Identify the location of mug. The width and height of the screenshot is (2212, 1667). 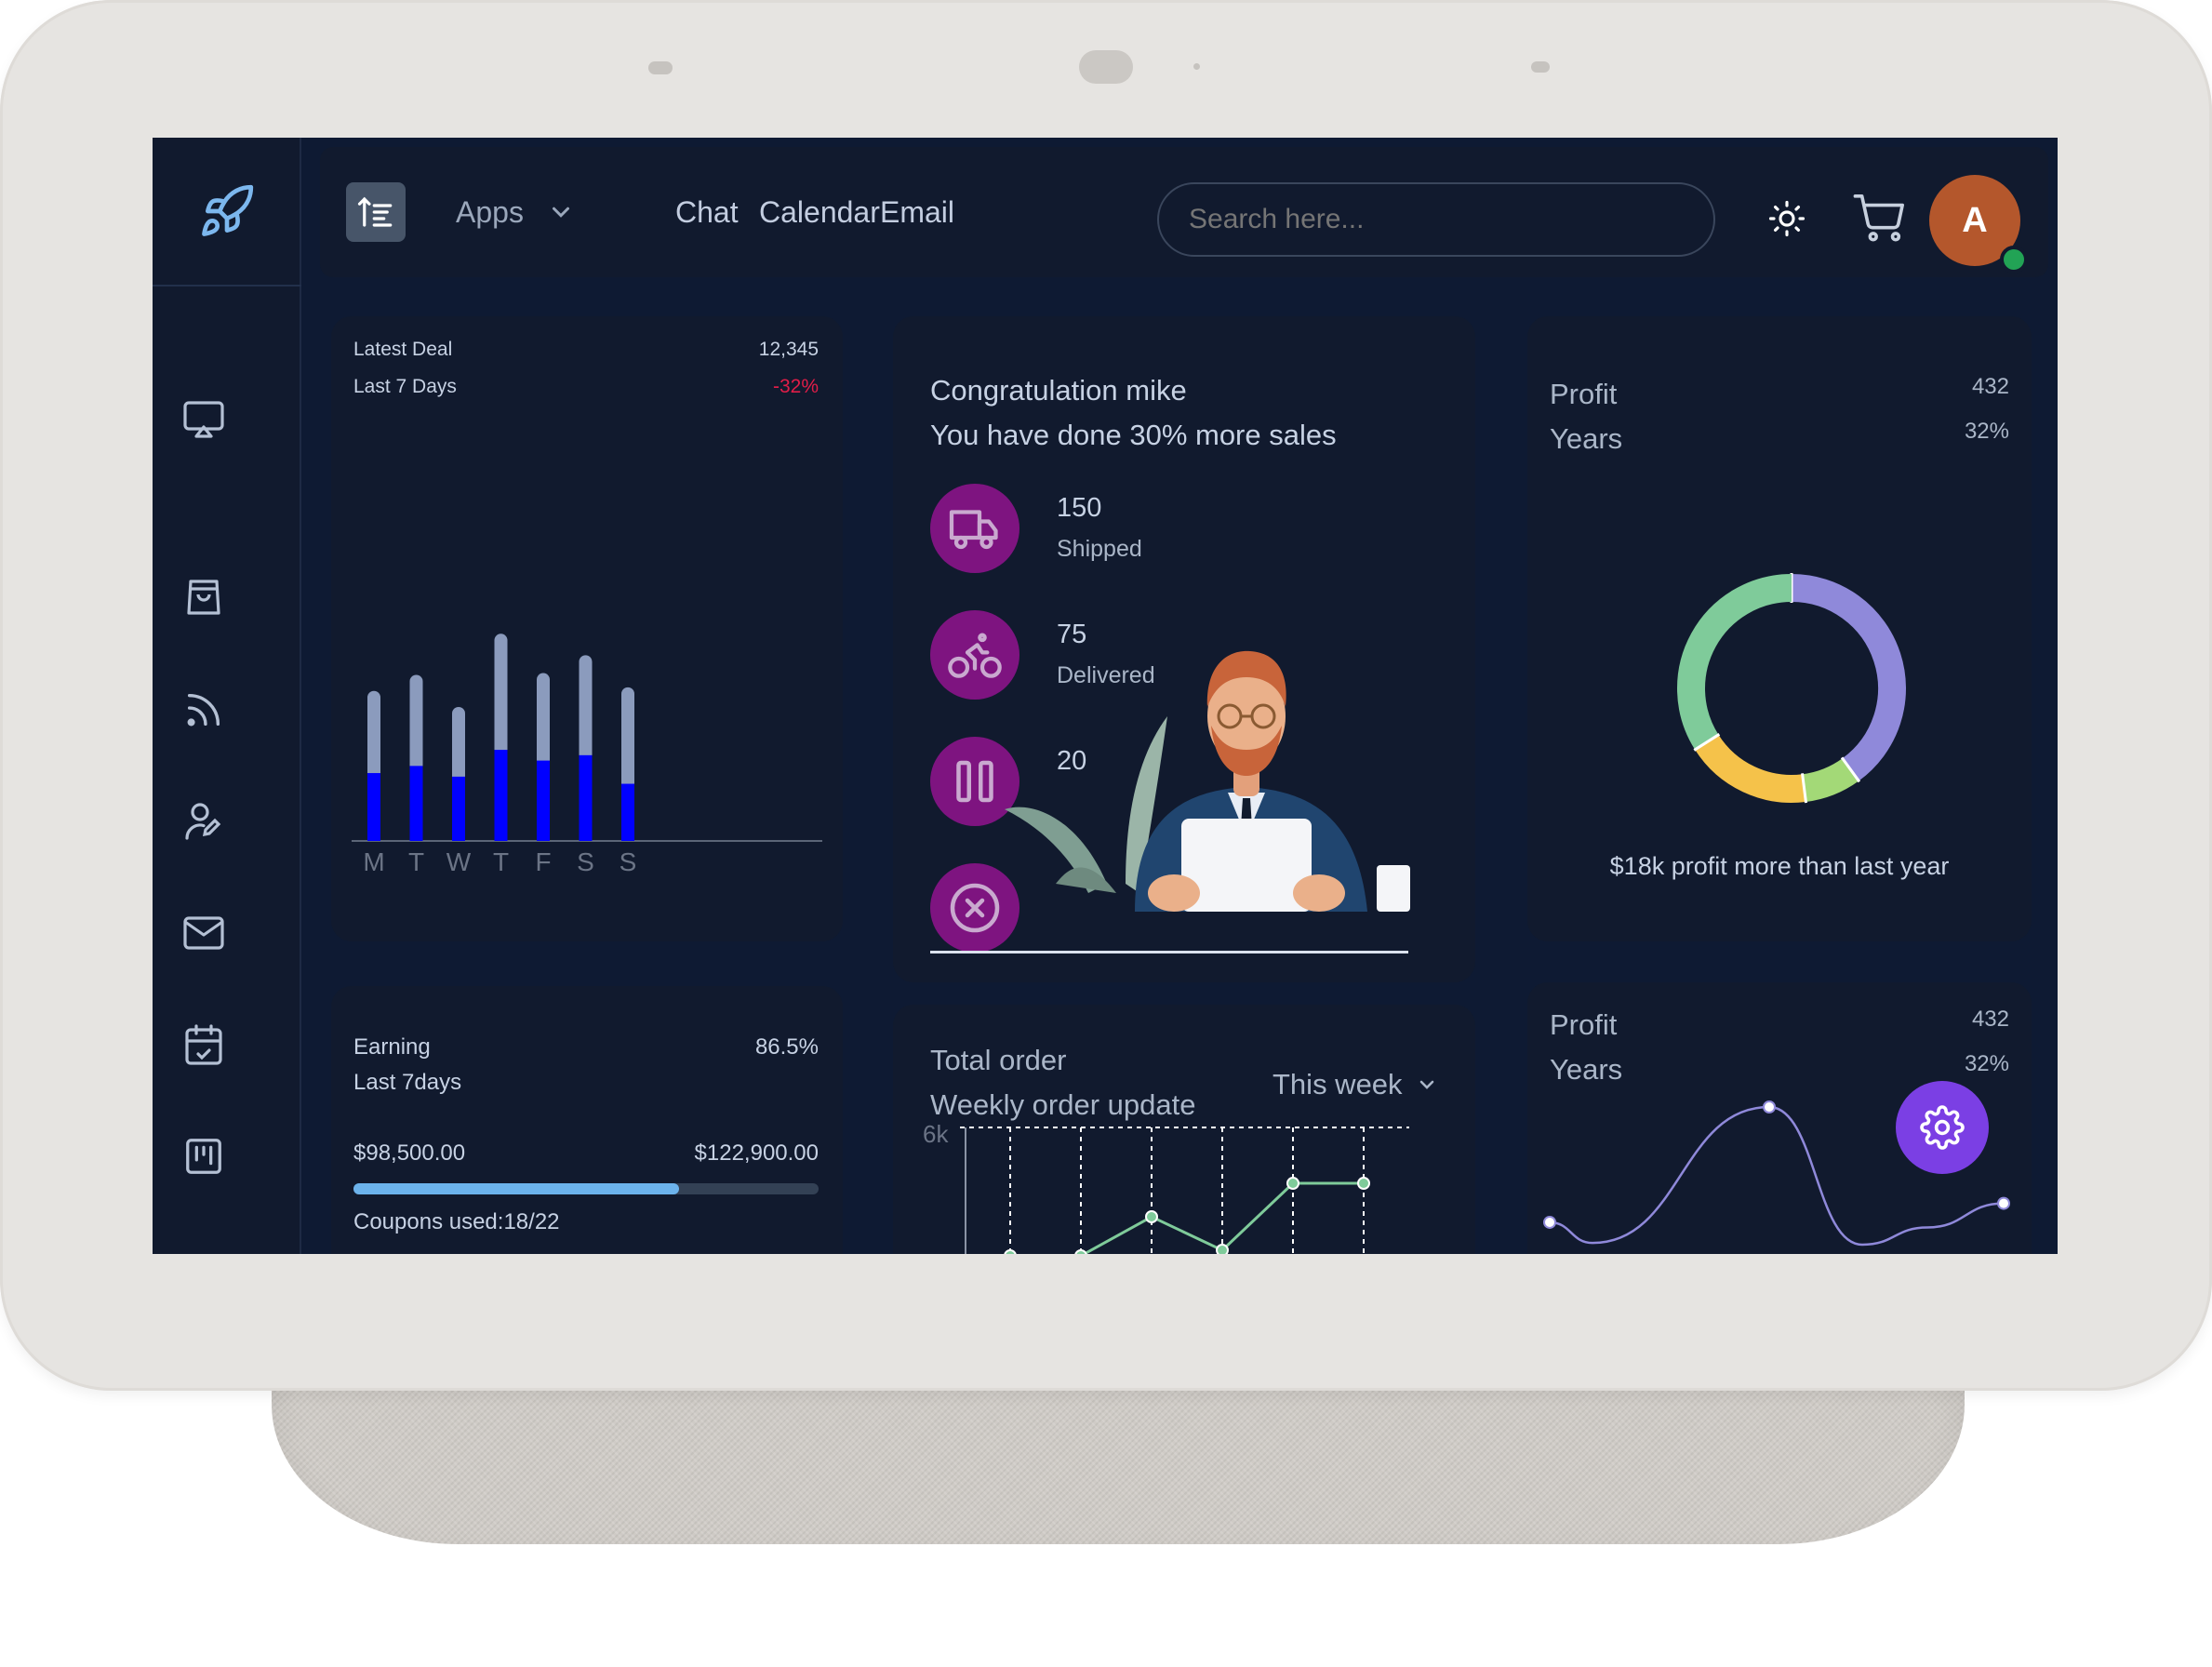
(1393, 888).